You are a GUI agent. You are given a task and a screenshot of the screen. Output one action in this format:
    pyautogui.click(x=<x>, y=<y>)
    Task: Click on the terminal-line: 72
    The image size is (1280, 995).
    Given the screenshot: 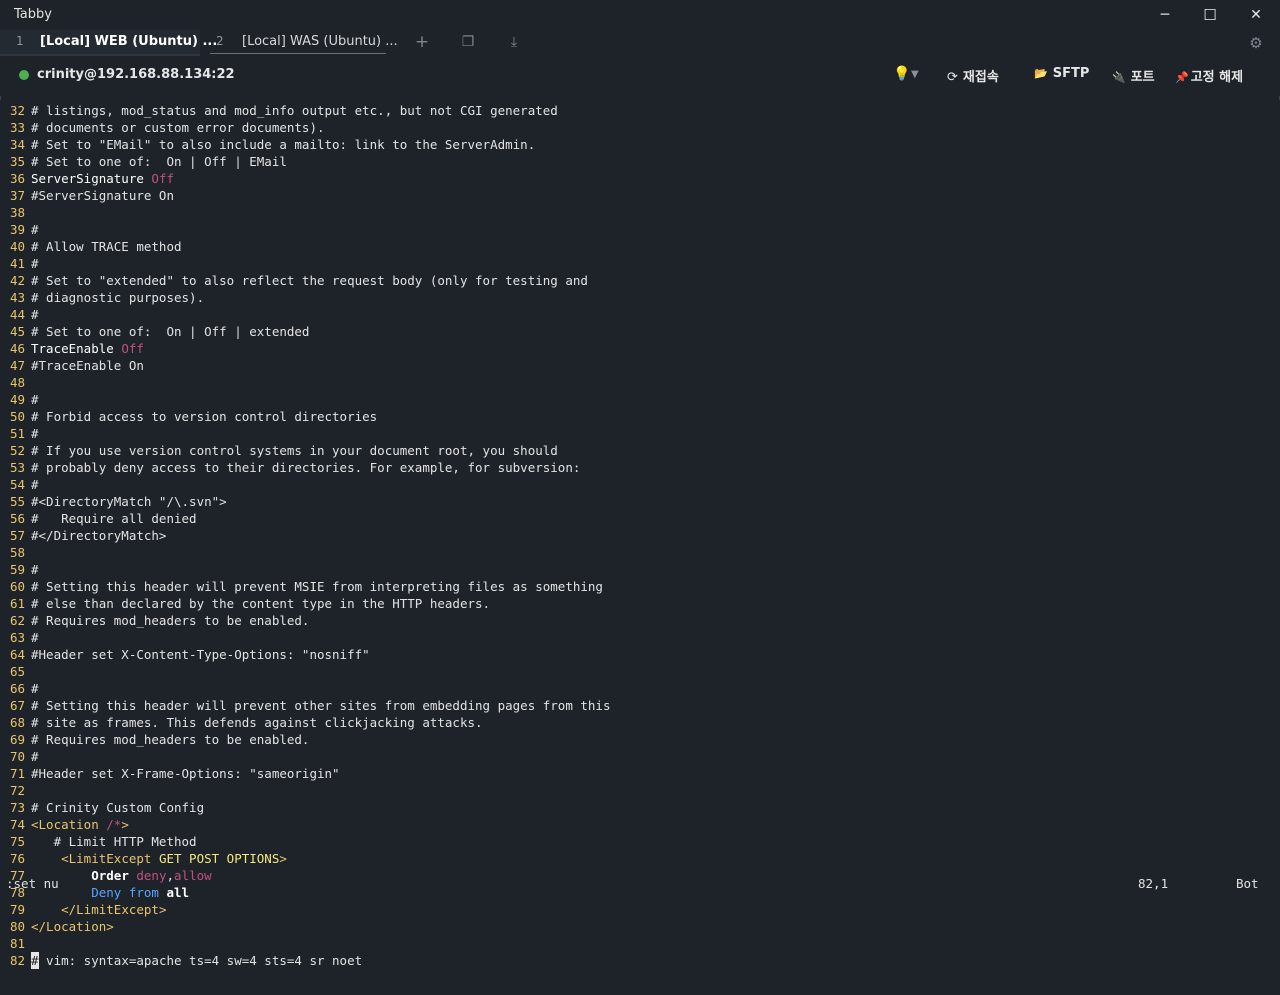 What is the action you would take?
    pyautogui.click(x=15, y=790)
    